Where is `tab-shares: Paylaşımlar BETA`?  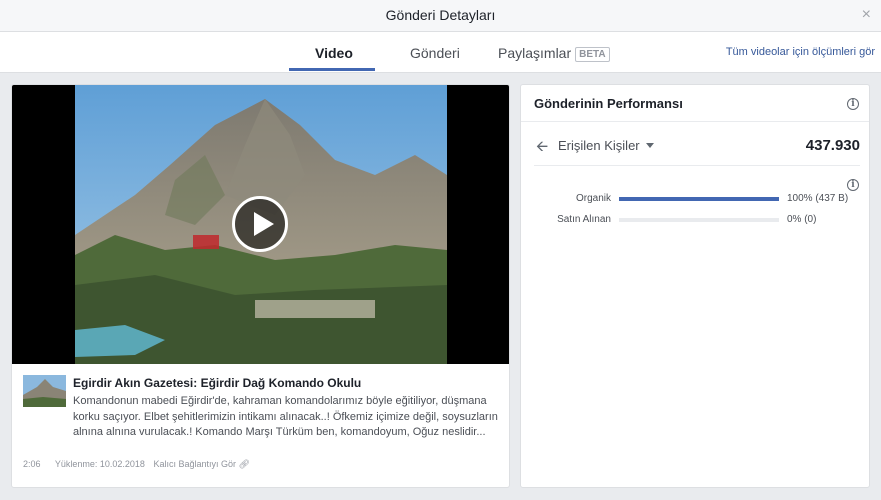
tab-shares: Paylaşımlar BETA is located at coordinates (554, 53).